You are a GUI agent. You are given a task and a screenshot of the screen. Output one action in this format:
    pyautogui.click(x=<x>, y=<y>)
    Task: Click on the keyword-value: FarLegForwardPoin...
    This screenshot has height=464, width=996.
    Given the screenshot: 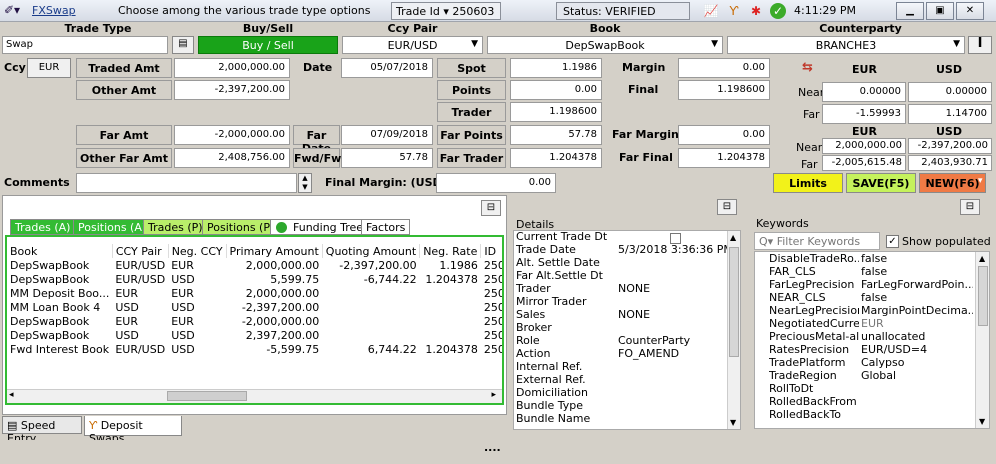 What is the action you would take?
    pyautogui.click(x=917, y=284)
    